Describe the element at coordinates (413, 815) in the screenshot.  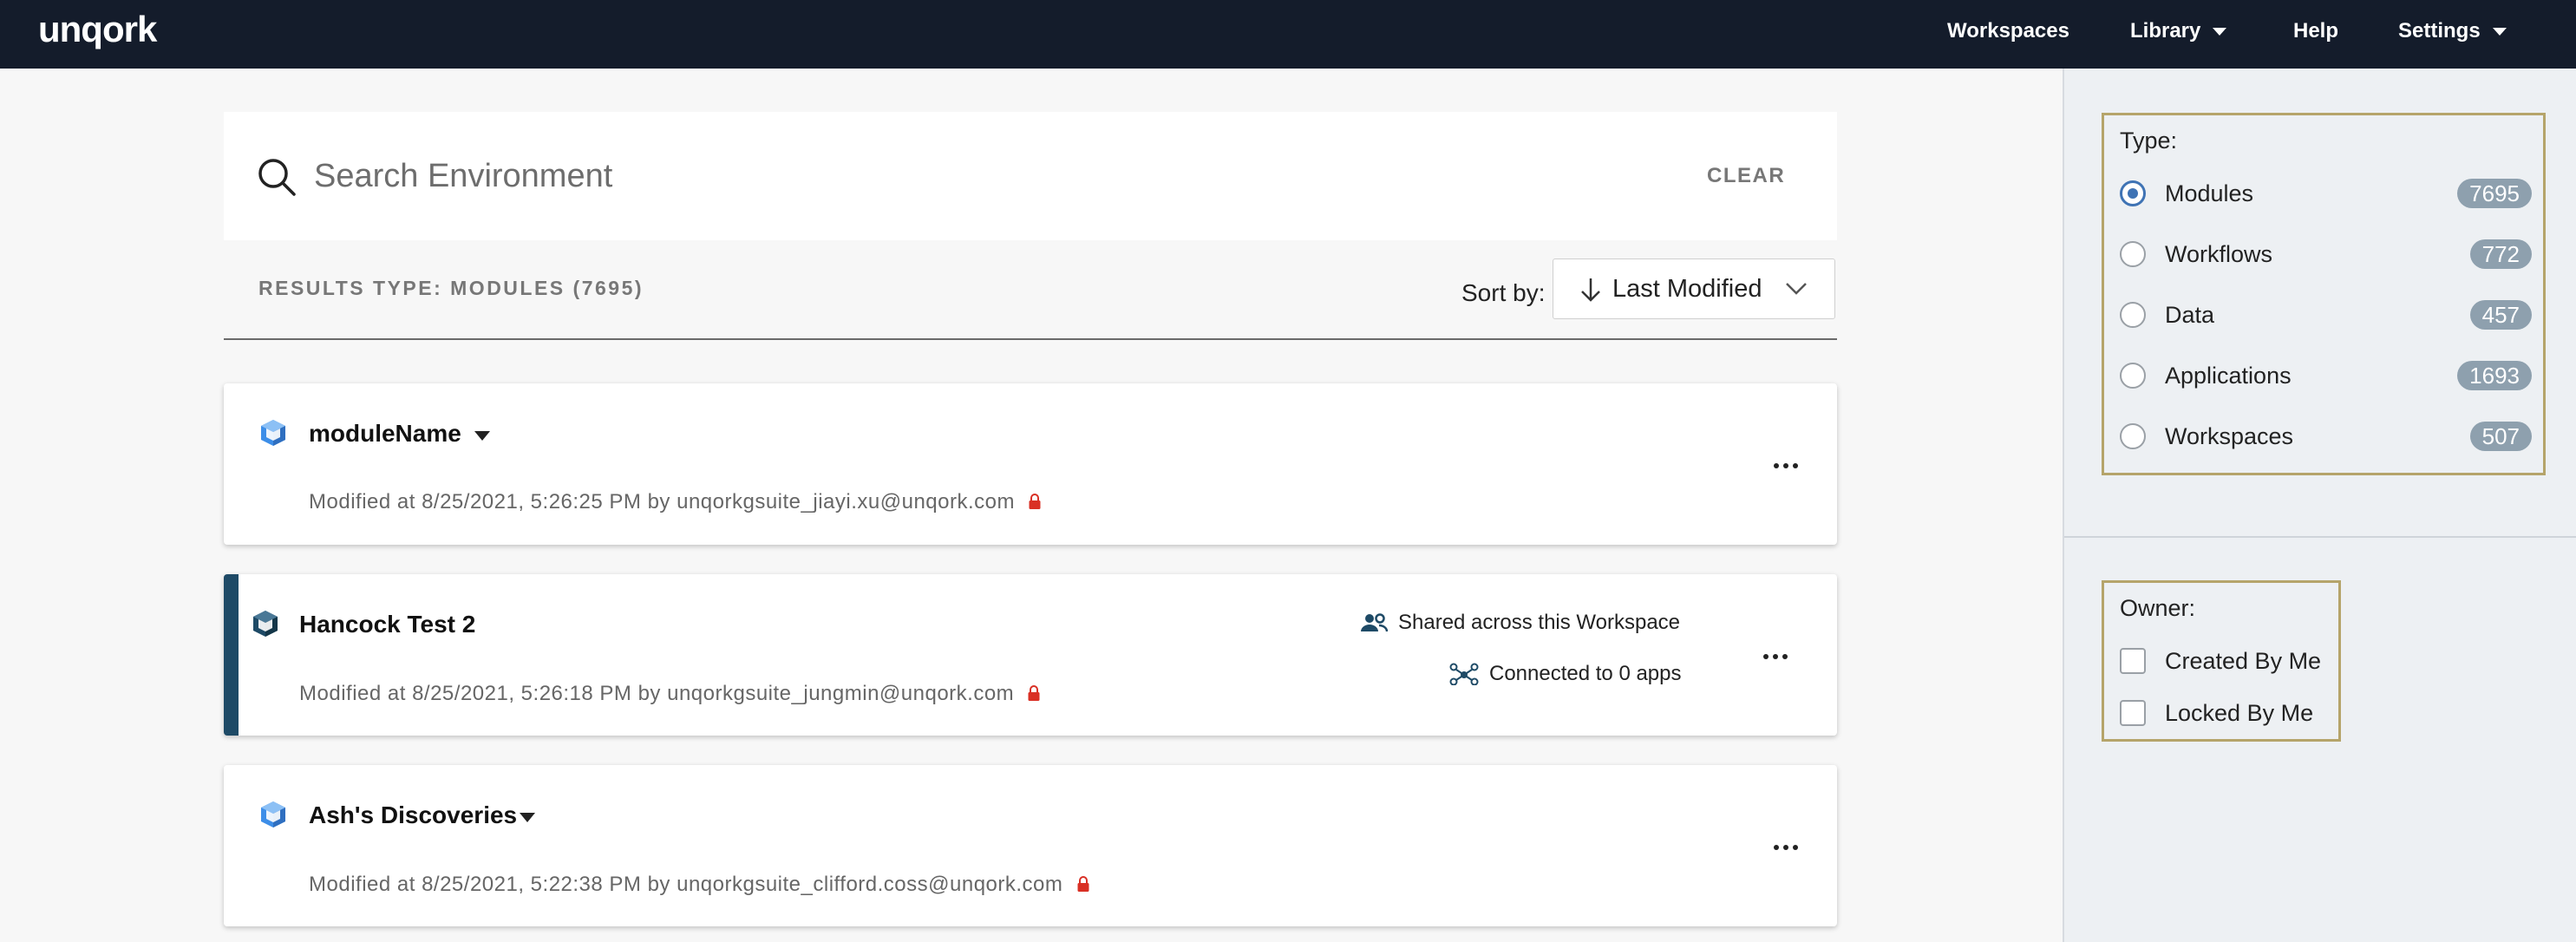
I see `module-title: Ash's Discoveries` at that location.